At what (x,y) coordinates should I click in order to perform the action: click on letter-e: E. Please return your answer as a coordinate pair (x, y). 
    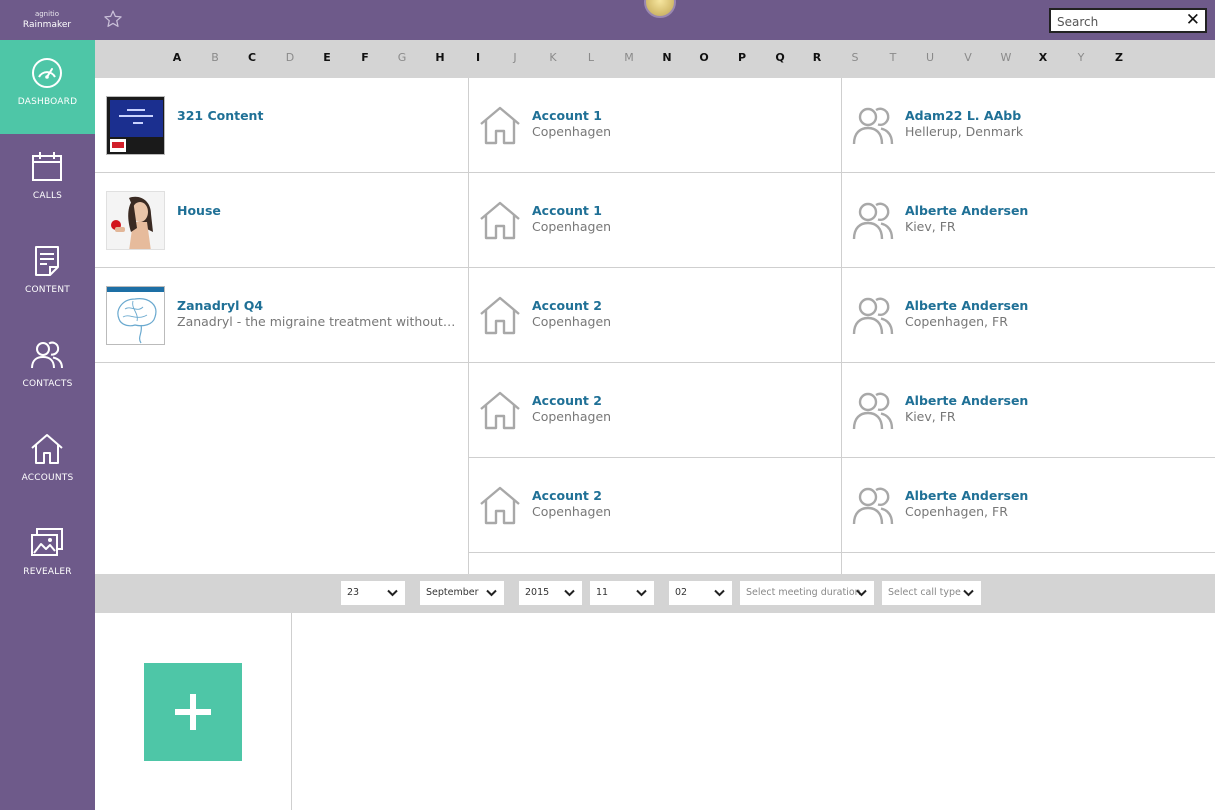
    Looking at the image, I should click on (327, 57).